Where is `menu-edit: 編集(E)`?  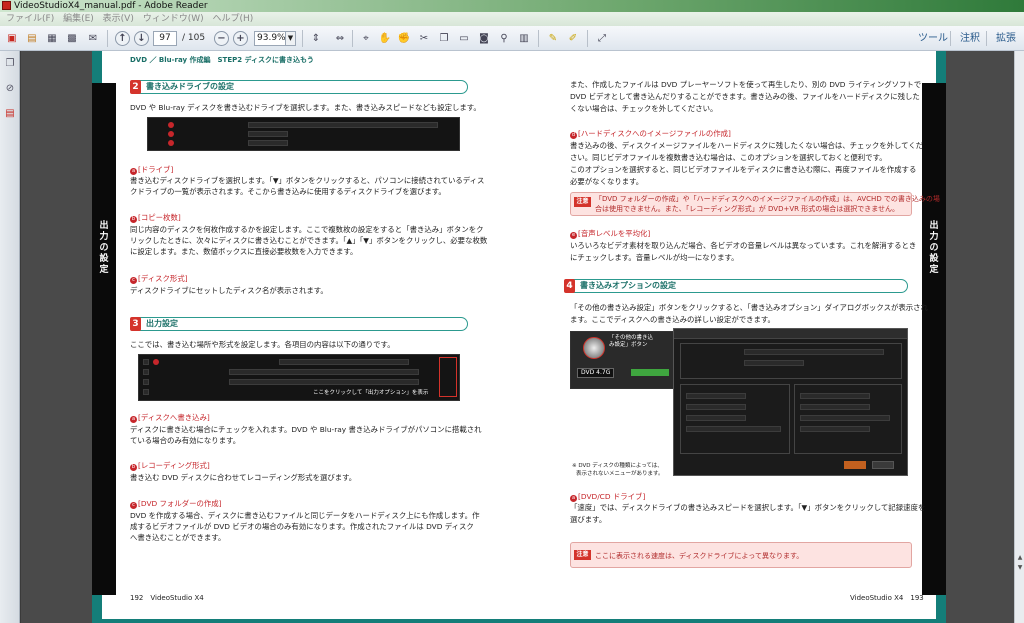
menu-edit: 編集(E) is located at coordinates (78, 19).